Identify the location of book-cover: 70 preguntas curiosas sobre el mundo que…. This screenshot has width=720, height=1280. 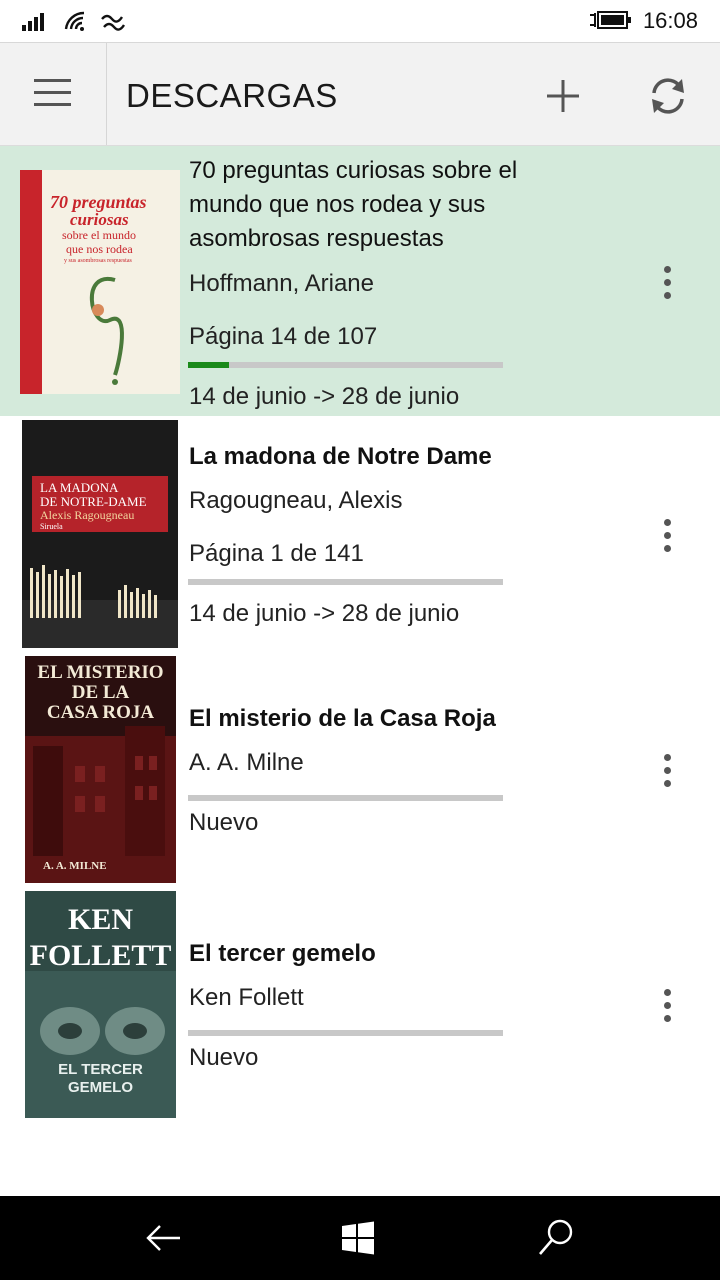
(100, 282).